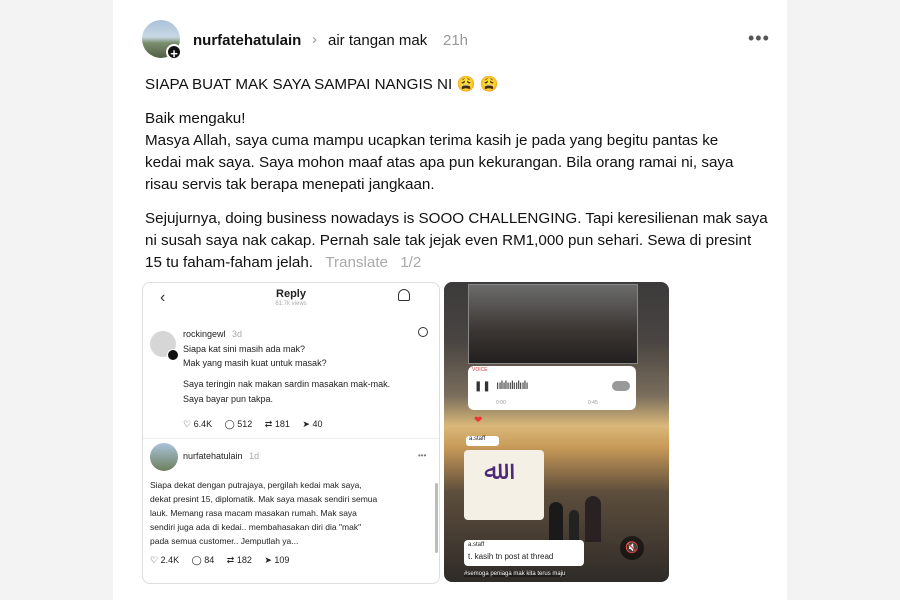  I want to click on divider, so click(291, 438).